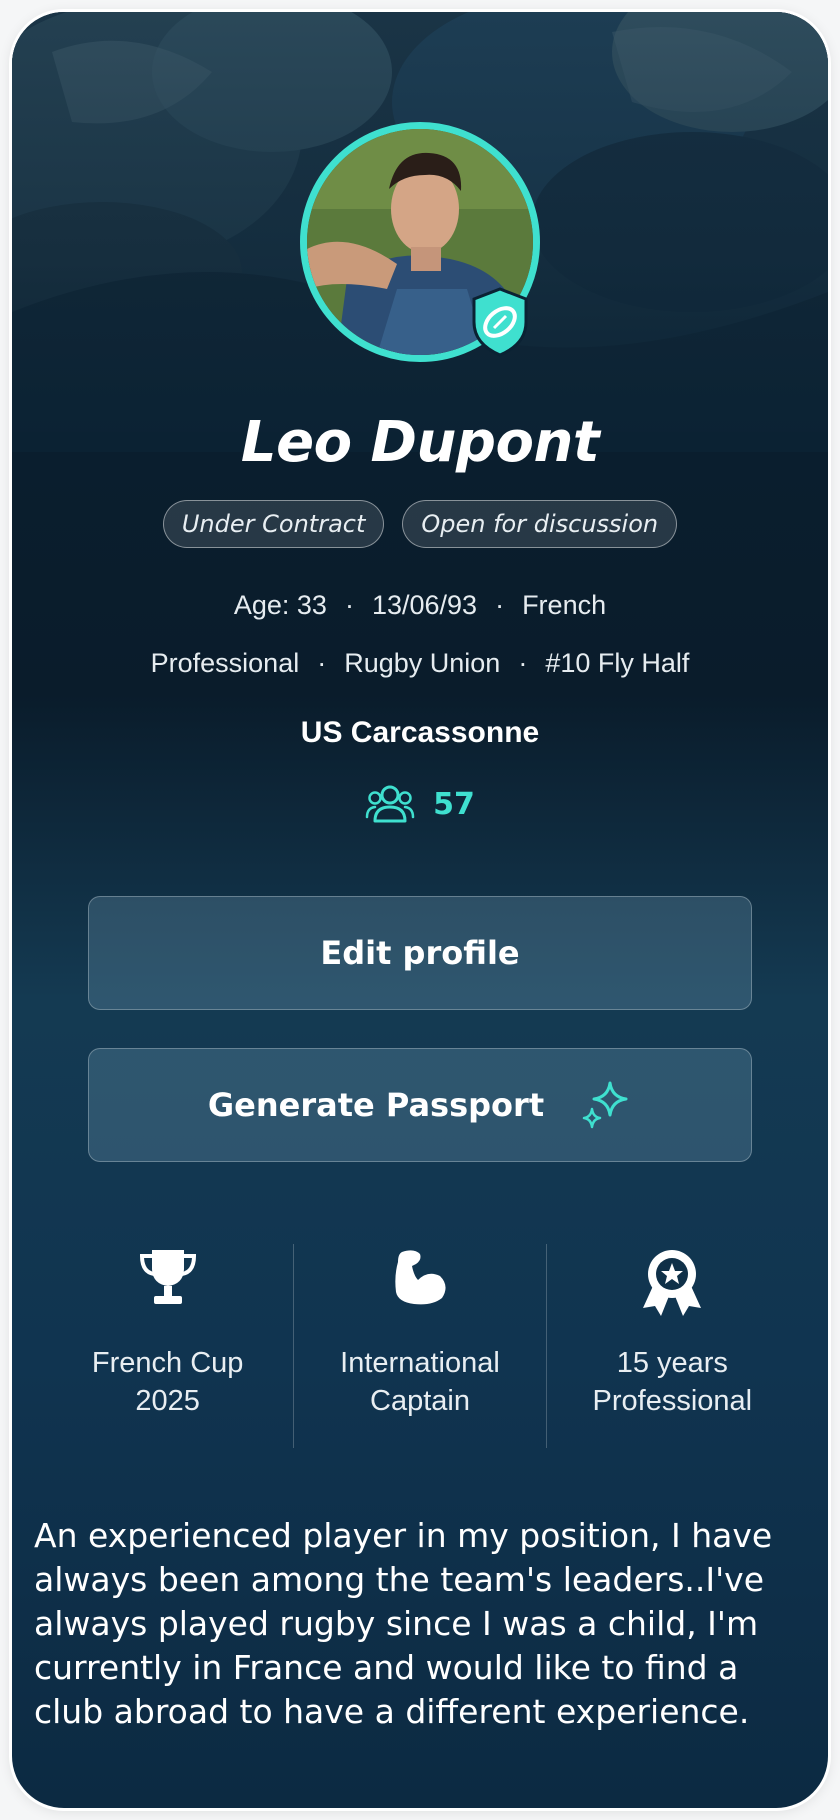  What do you see at coordinates (454, 804) in the screenshot?
I see `followers-number: 57` at bounding box center [454, 804].